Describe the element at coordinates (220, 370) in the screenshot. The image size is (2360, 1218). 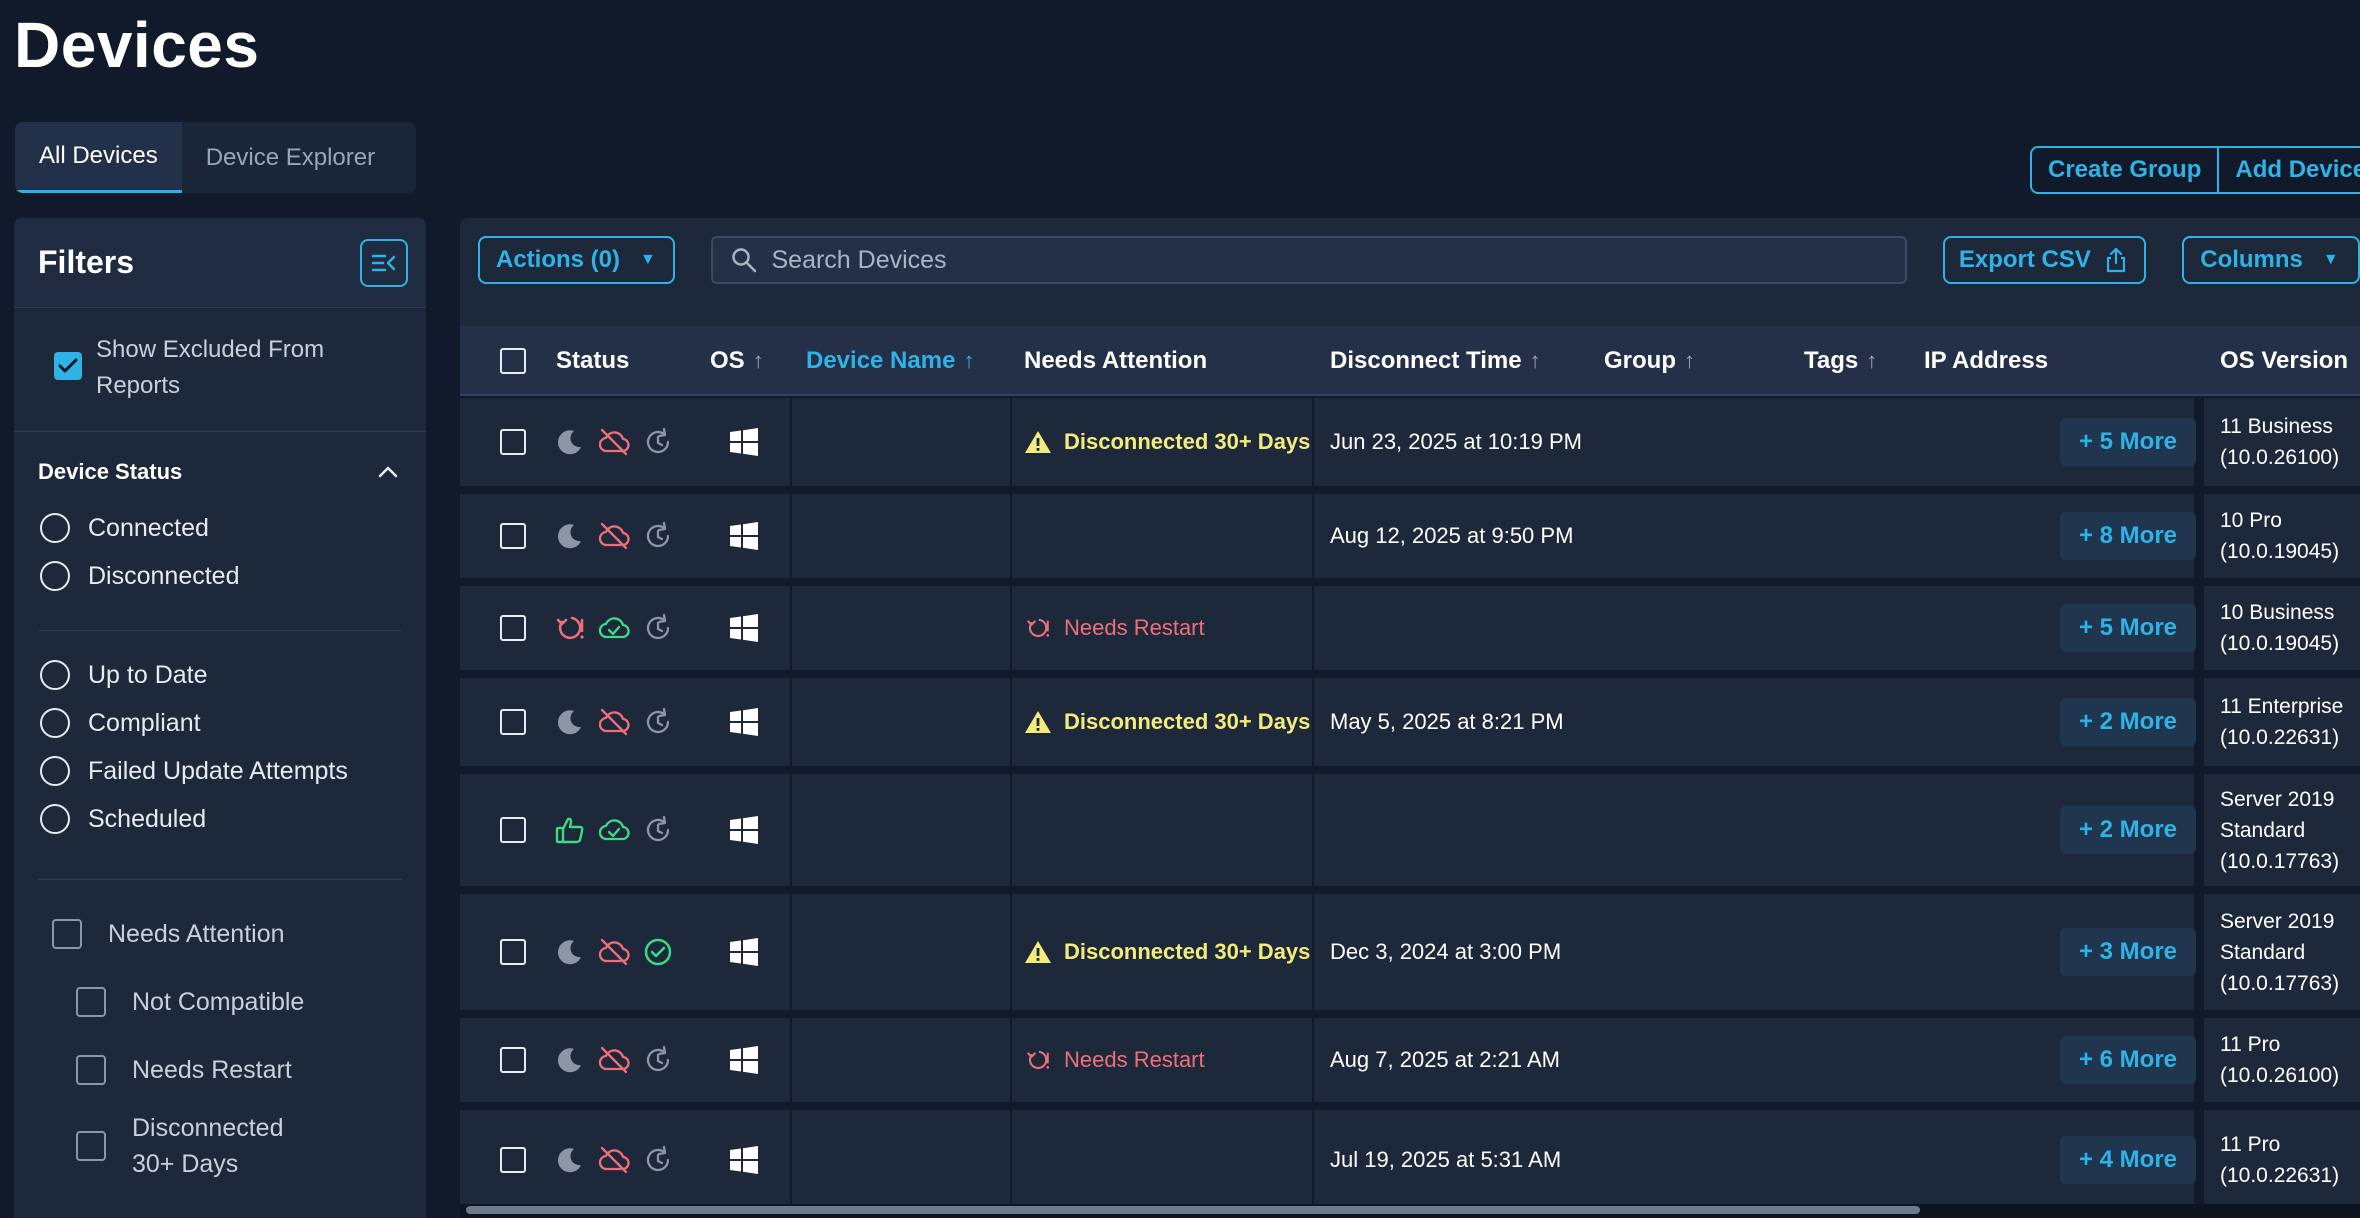
I see `show-excluded-row: Show Excluded From Reports` at that location.